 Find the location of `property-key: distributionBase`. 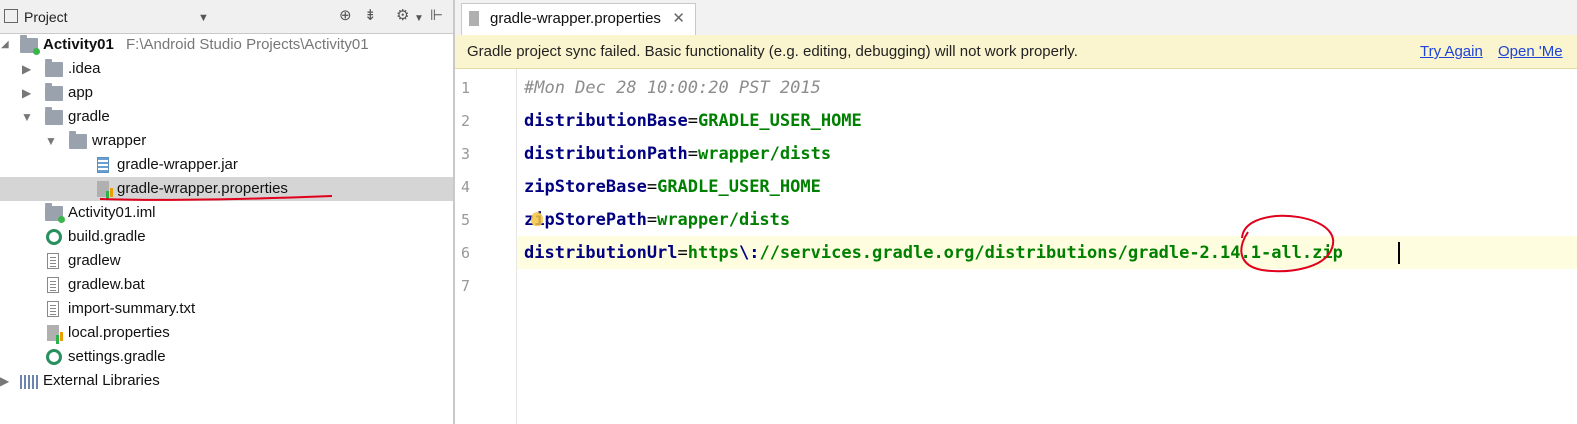

property-key: distributionBase is located at coordinates (606, 121).